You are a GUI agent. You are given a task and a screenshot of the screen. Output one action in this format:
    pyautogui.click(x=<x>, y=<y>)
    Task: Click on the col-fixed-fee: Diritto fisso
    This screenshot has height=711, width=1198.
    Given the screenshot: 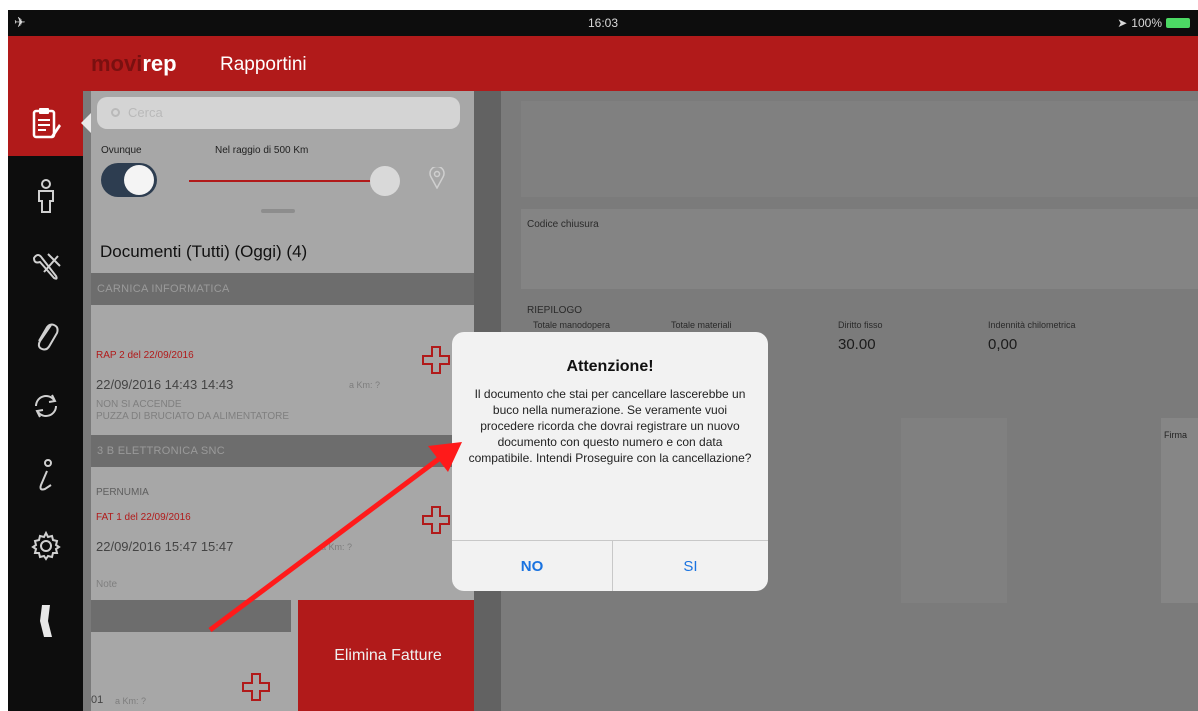 What is the action you would take?
    pyautogui.click(x=860, y=325)
    